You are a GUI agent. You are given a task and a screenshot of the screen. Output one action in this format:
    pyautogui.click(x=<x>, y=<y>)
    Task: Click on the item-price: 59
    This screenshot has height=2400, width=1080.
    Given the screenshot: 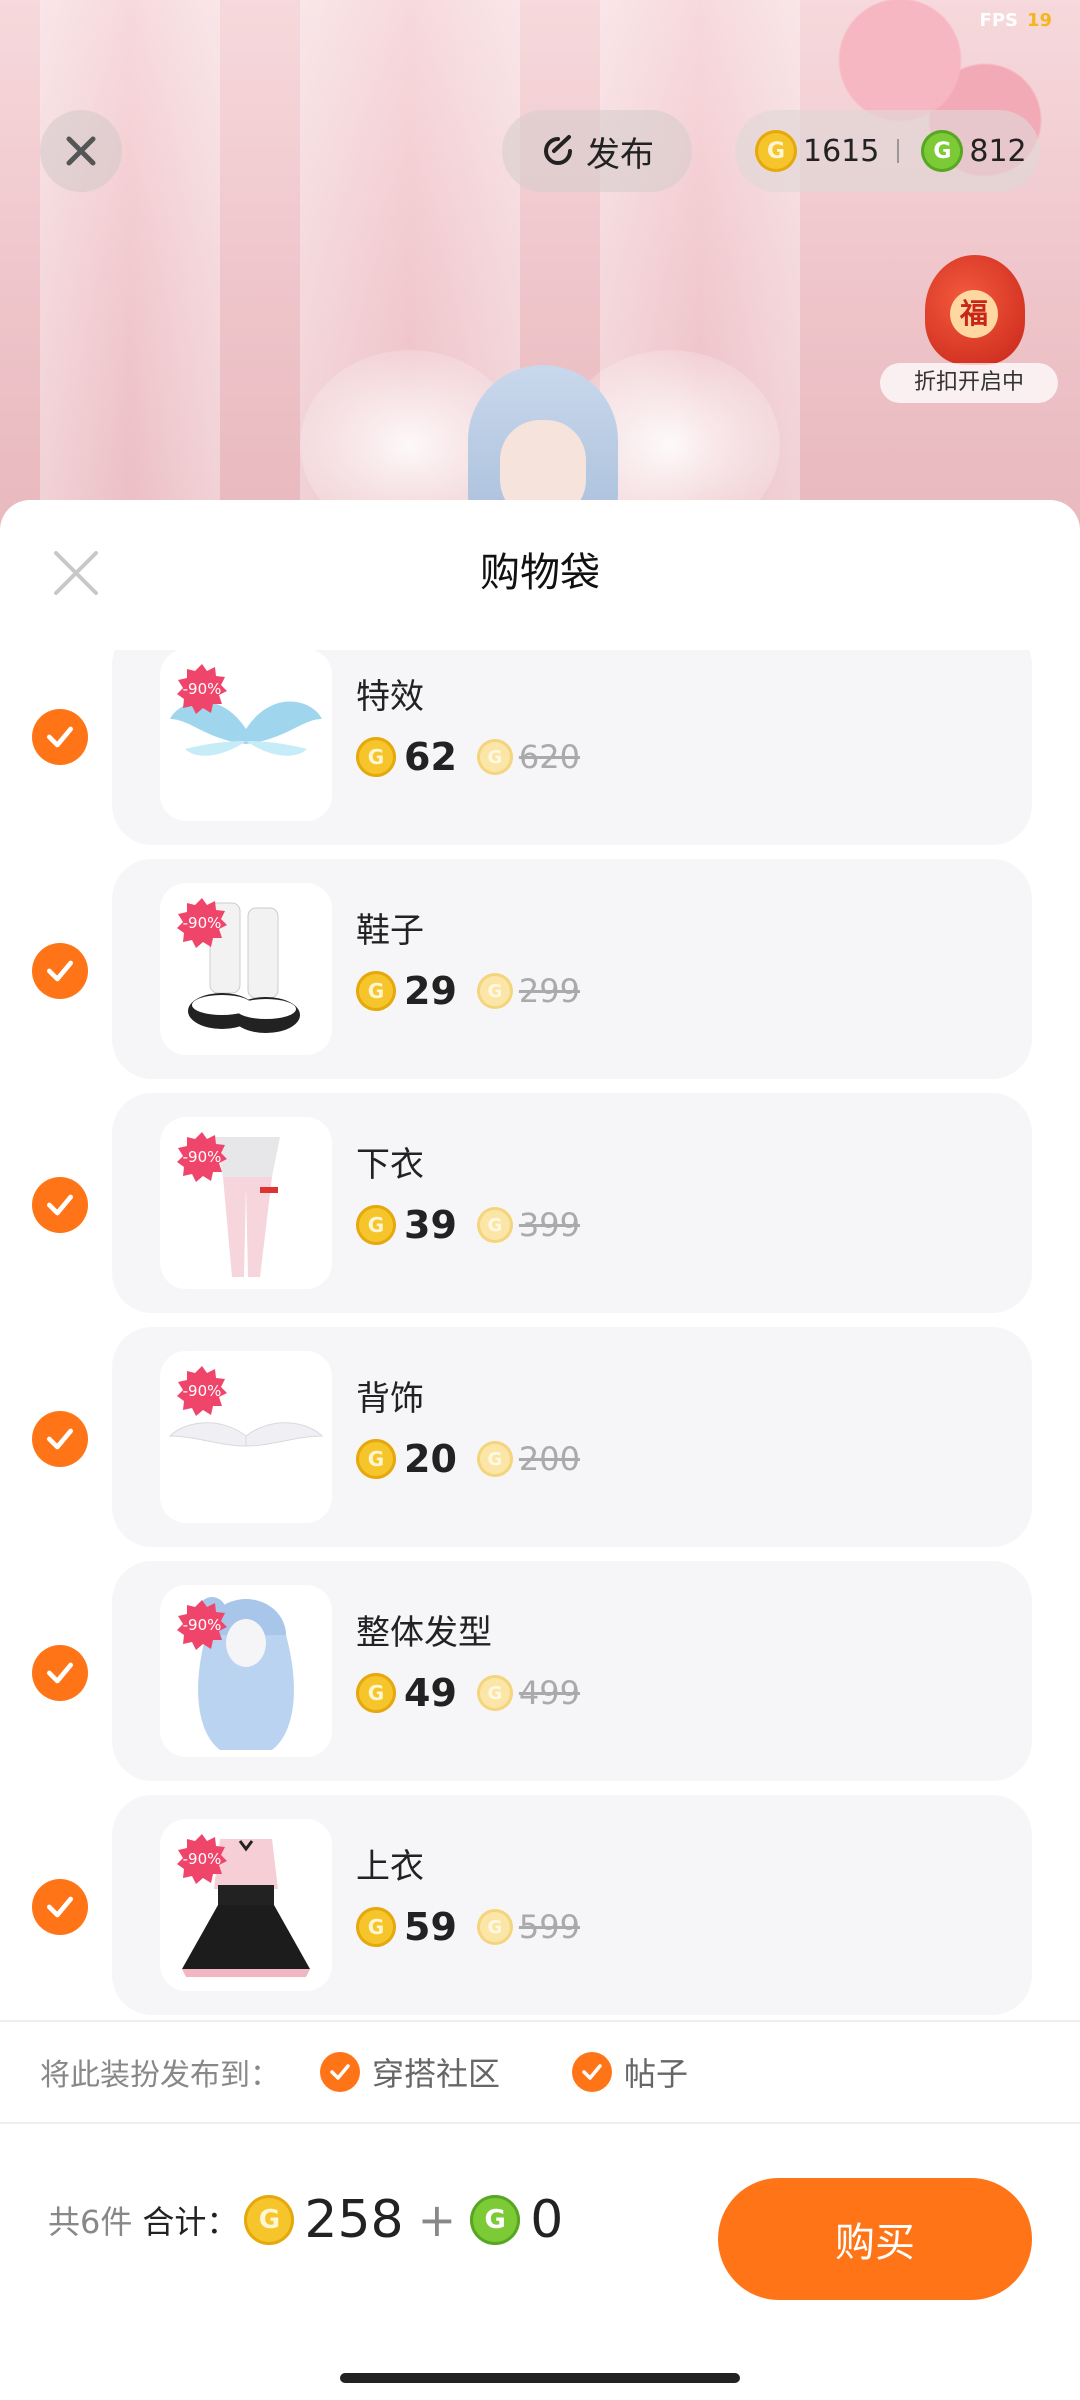 What is the action you would take?
    pyautogui.click(x=430, y=1927)
    